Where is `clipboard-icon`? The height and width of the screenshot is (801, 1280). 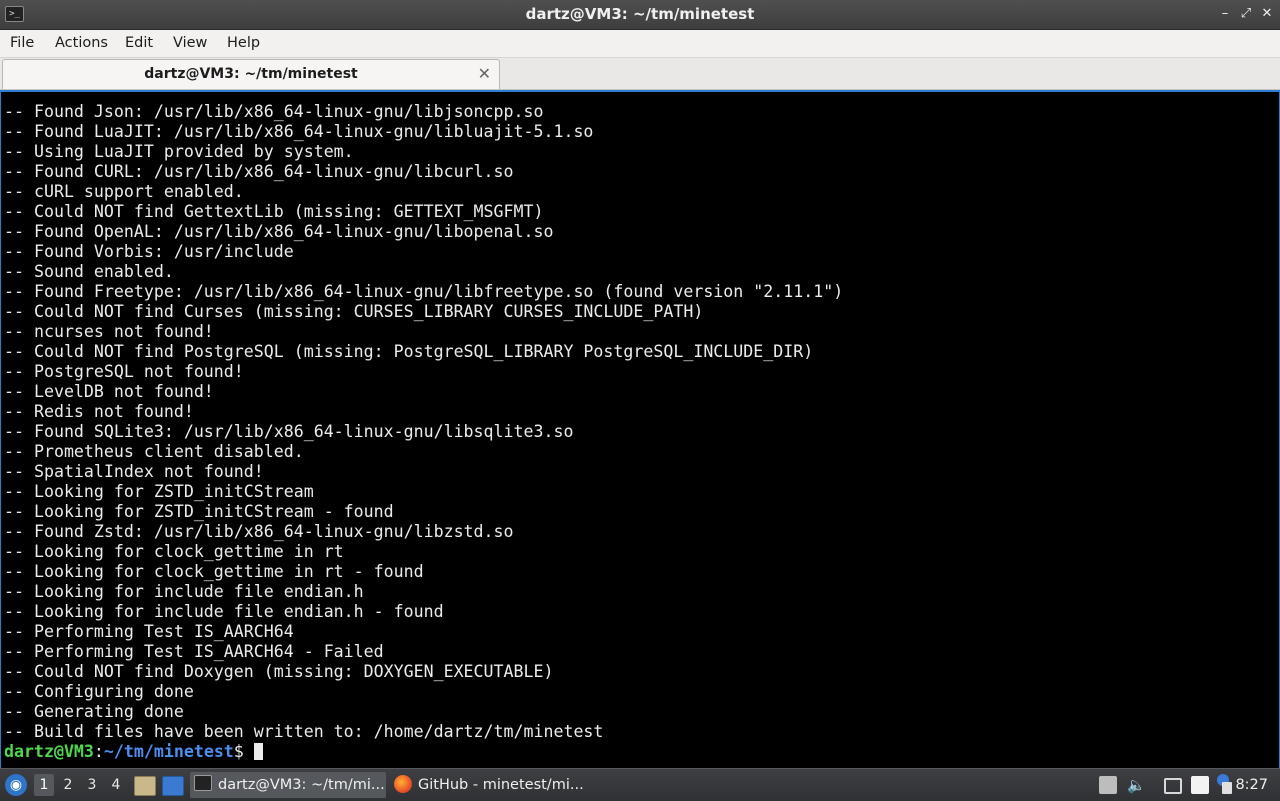
clipboard-icon is located at coordinates (1200, 785).